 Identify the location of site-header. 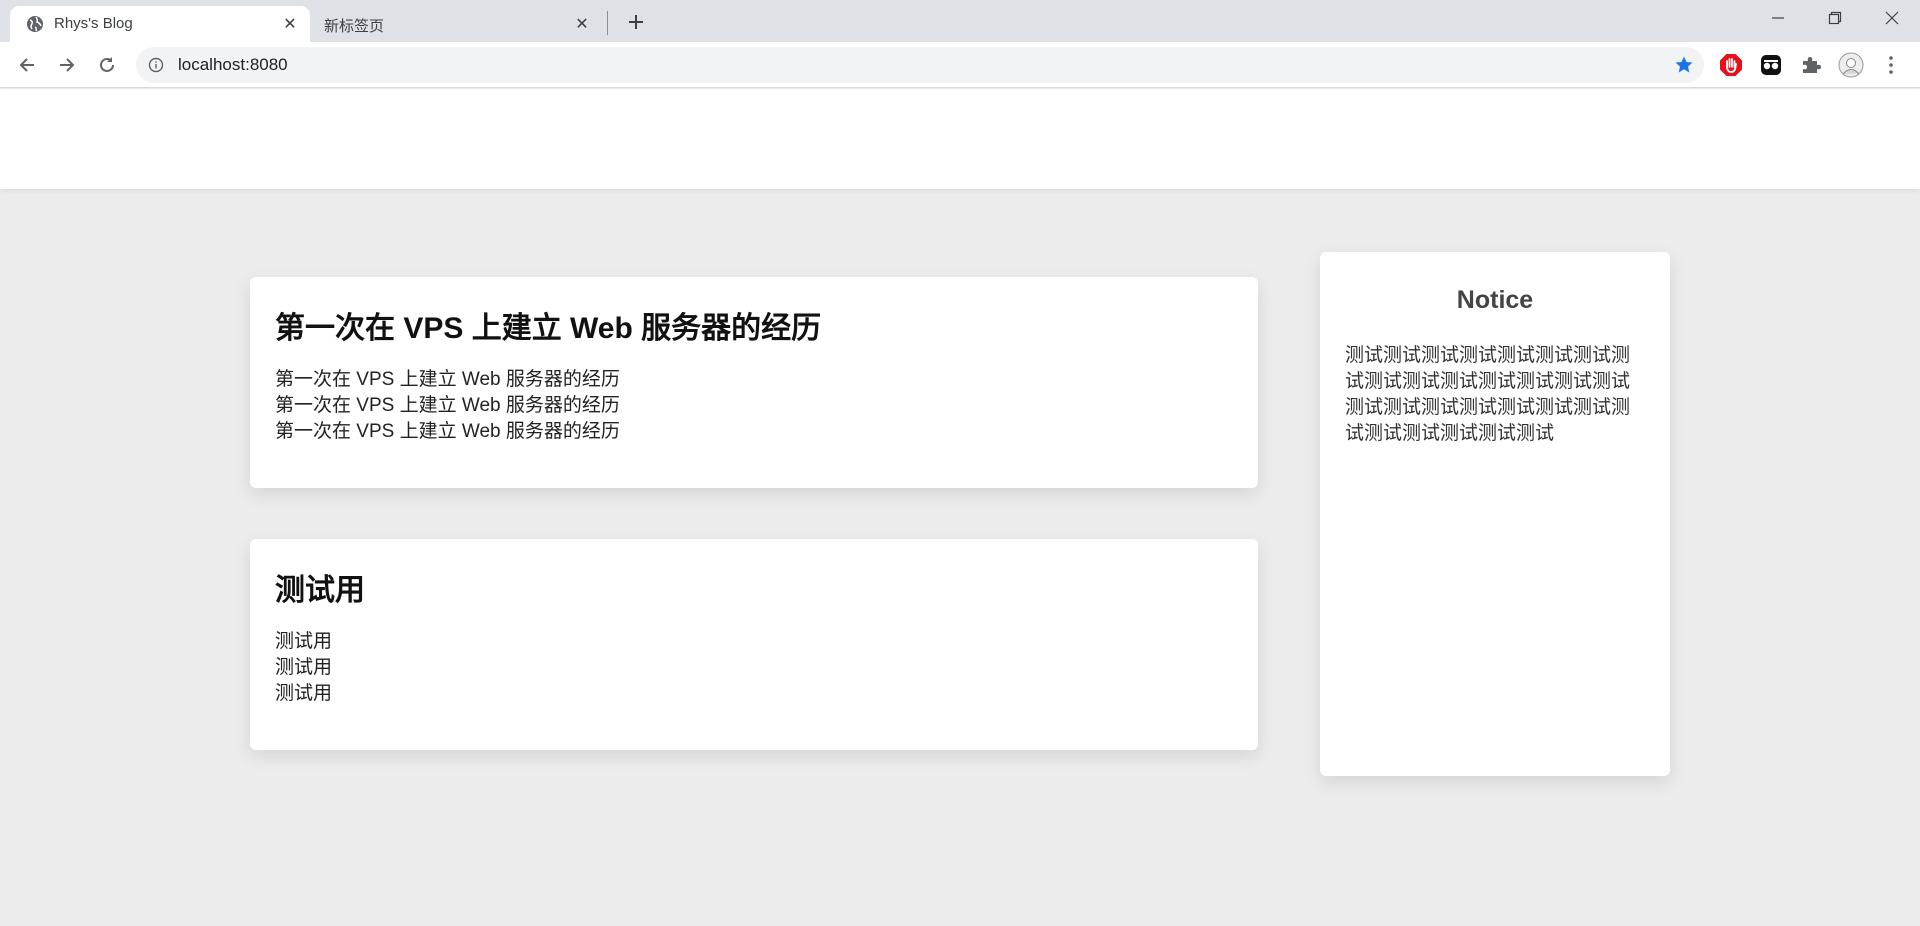
(960, 139).